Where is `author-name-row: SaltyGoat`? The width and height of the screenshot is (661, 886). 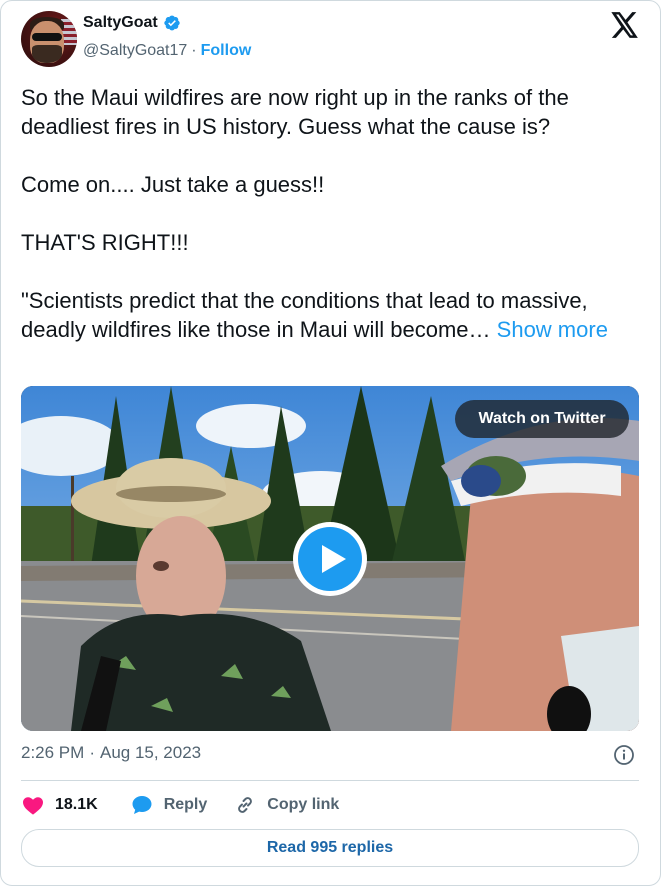
author-name-row: SaltyGoat is located at coordinates (132, 23).